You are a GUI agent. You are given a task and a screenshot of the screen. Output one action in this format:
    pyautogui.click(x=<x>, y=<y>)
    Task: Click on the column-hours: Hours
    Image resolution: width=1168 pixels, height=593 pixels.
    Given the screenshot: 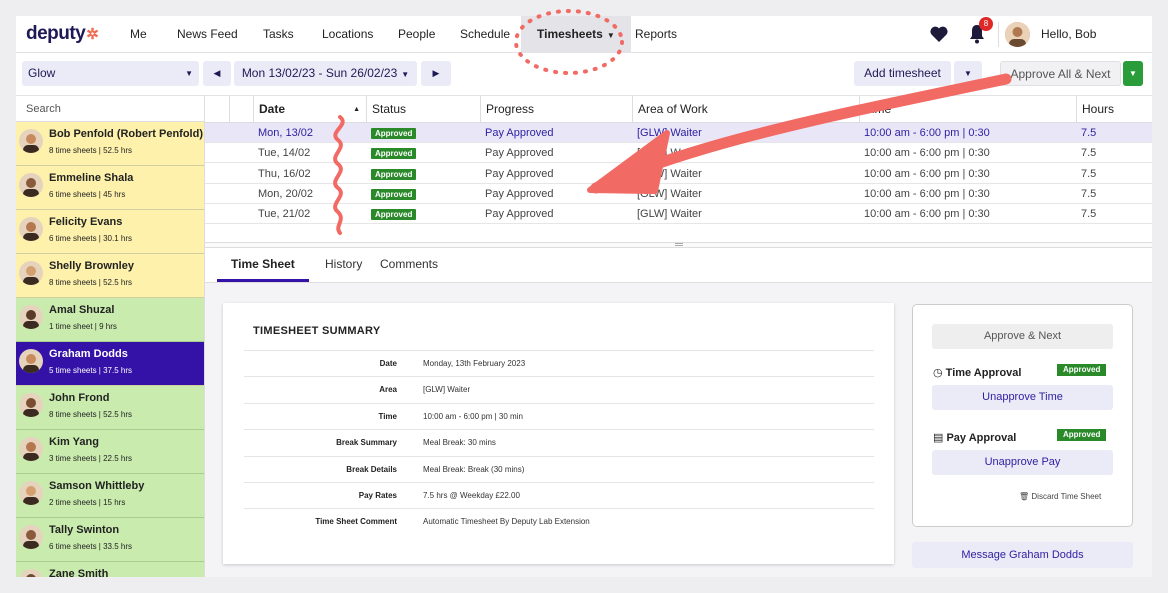 What is the action you would take?
    pyautogui.click(x=1114, y=109)
    